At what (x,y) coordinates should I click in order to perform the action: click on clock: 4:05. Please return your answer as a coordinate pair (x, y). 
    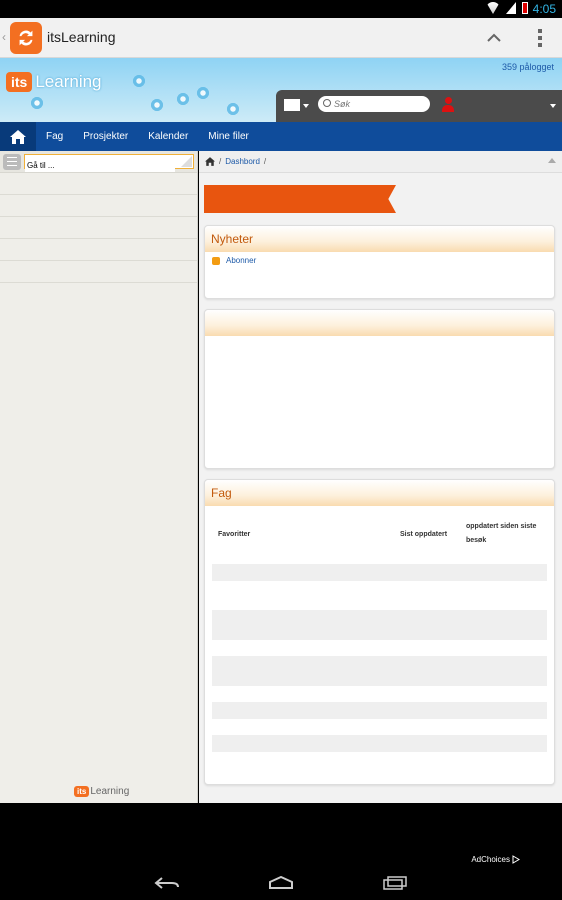
    Looking at the image, I should click on (544, 9).